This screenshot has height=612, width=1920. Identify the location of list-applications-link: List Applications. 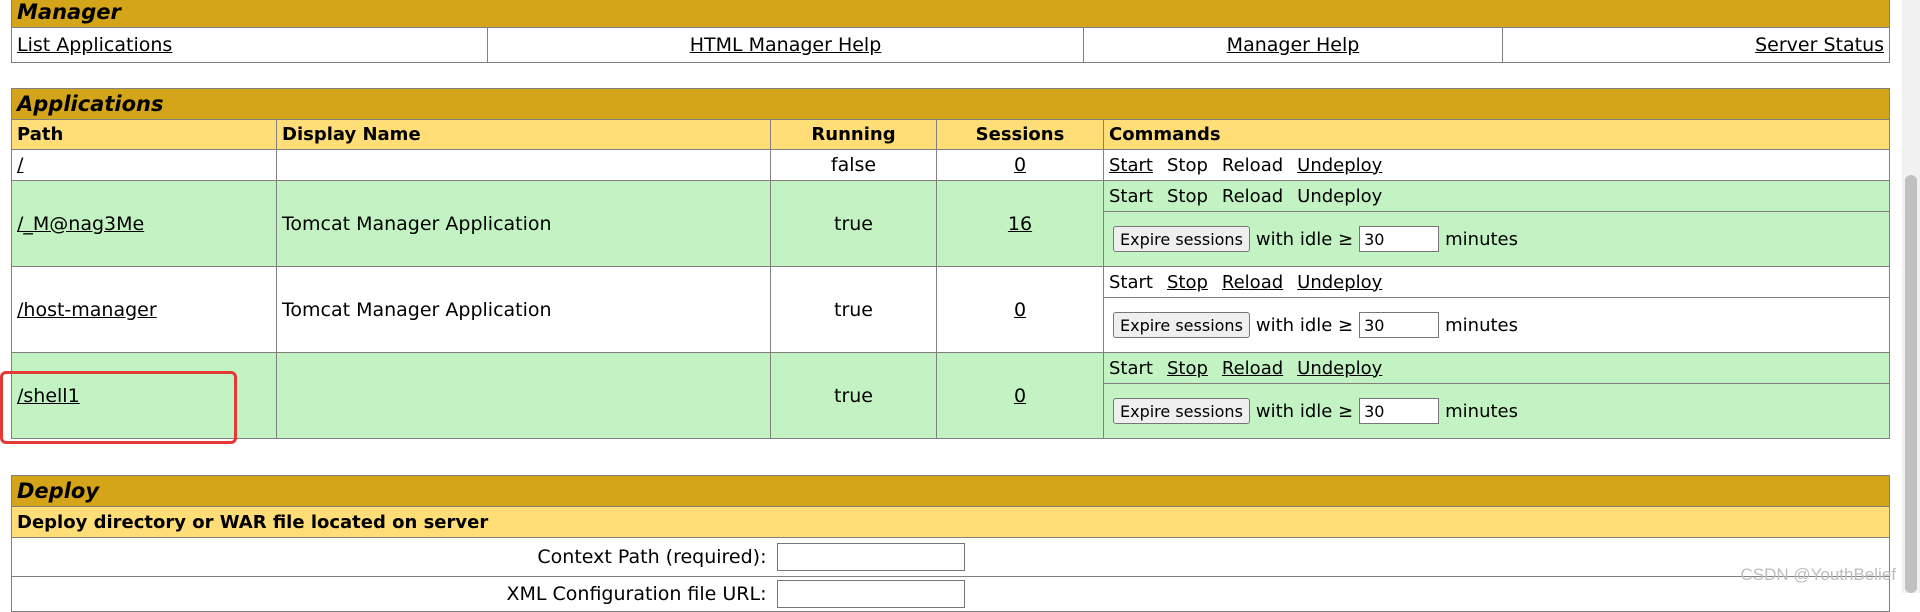
(94, 45).